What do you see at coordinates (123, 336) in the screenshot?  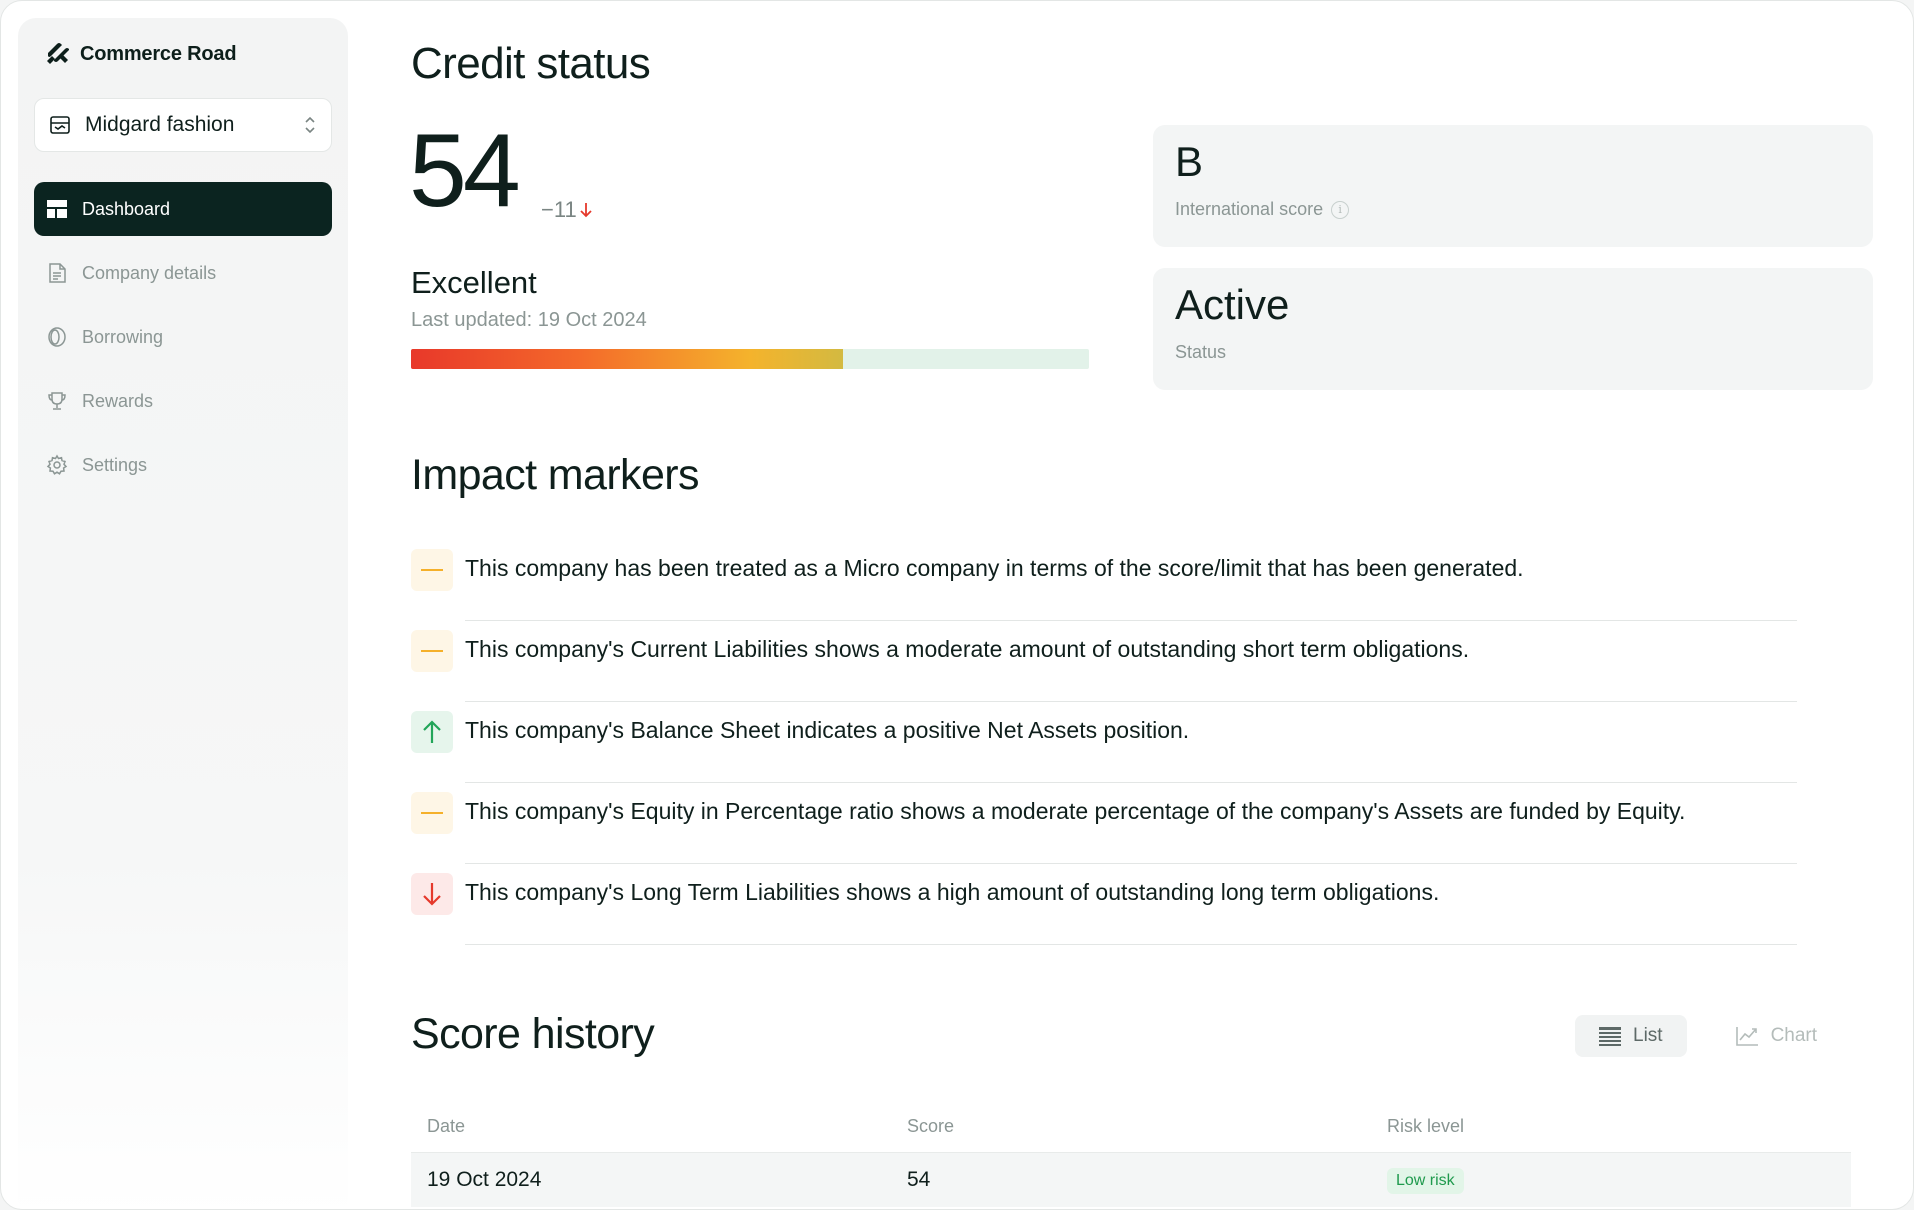 I see `sidebar-item-label: Borrowing` at bounding box center [123, 336].